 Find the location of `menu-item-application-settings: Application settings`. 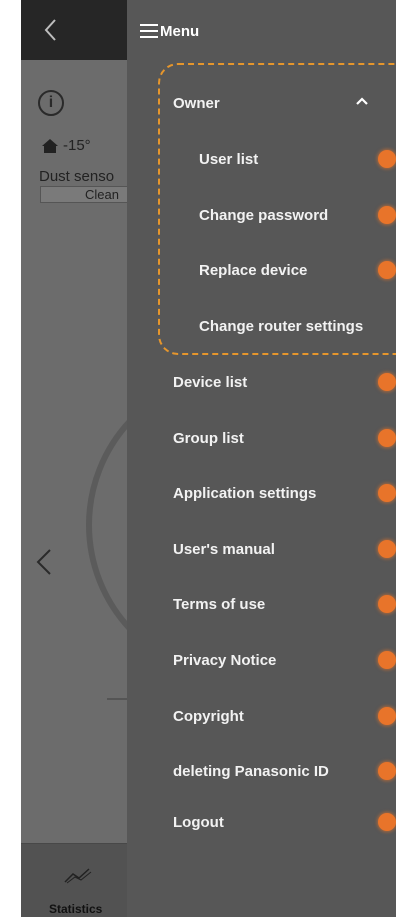

menu-item-application-settings: Application settings is located at coordinates (261, 493).